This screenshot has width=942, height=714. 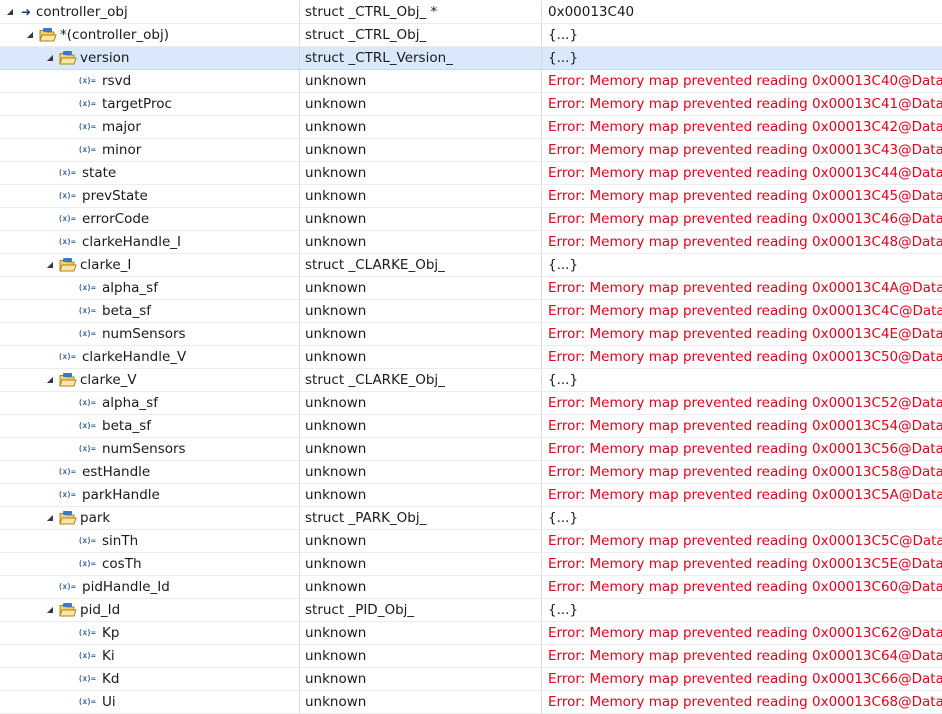 What do you see at coordinates (471, 518) in the screenshot?
I see `tree-row: ◢ park struct _PARK_Obj_ {...}` at bounding box center [471, 518].